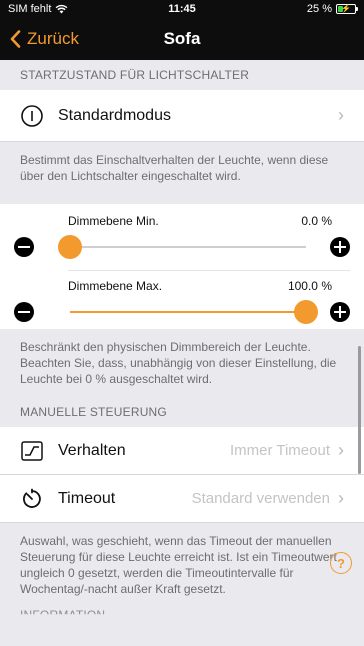 This screenshot has height=646, width=364. What do you see at coordinates (115, 286) in the screenshot?
I see `dim-max-label: Dimmebene Max.` at bounding box center [115, 286].